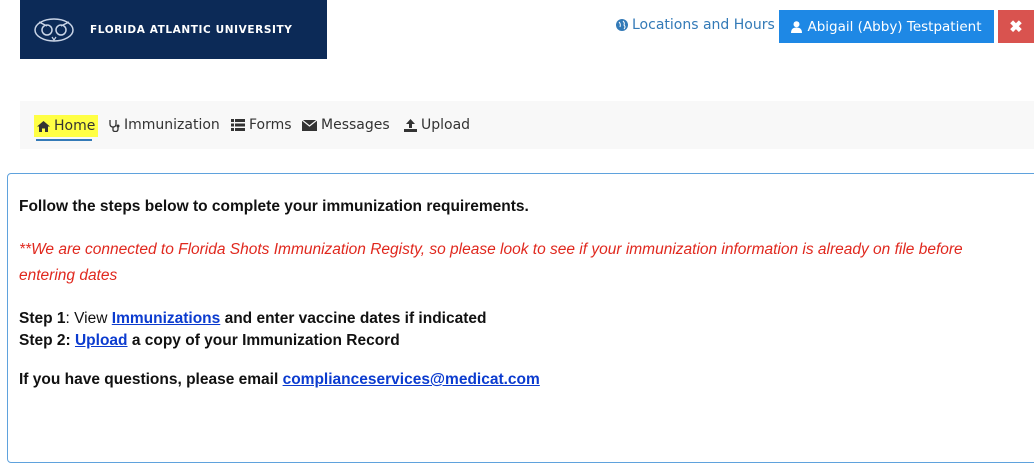  Describe the element at coordinates (622, 25) in the screenshot. I see `globe-icon` at that location.